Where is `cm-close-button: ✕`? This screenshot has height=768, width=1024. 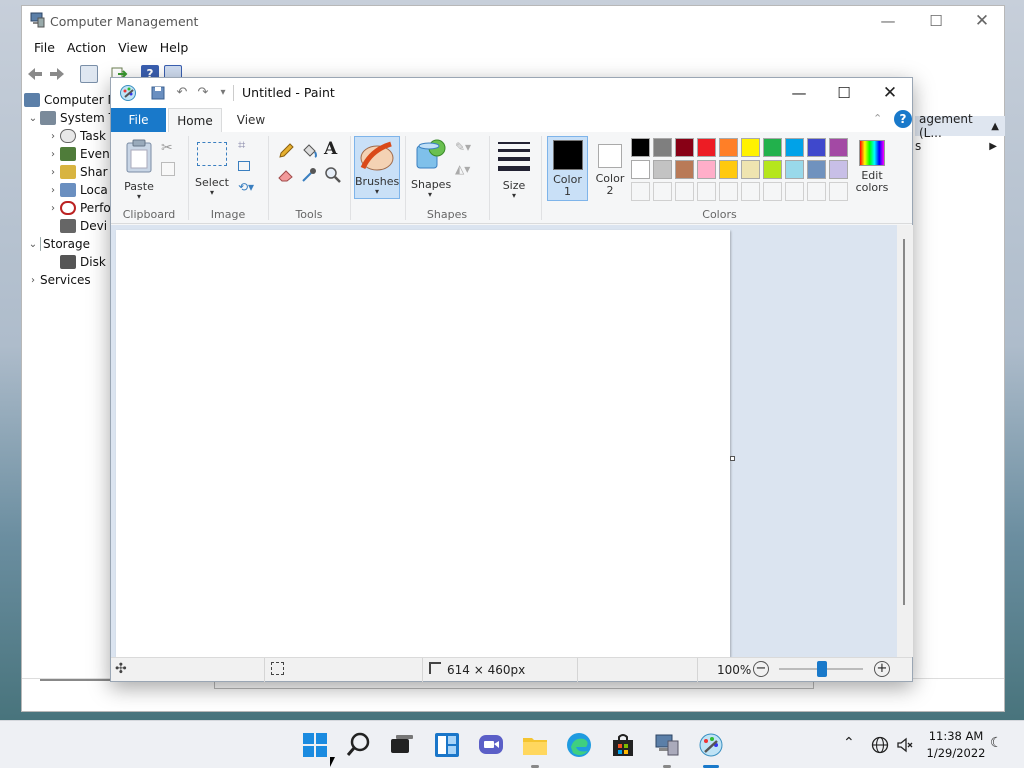 cm-close-button: ✕ is located at coordinates (982, 21).